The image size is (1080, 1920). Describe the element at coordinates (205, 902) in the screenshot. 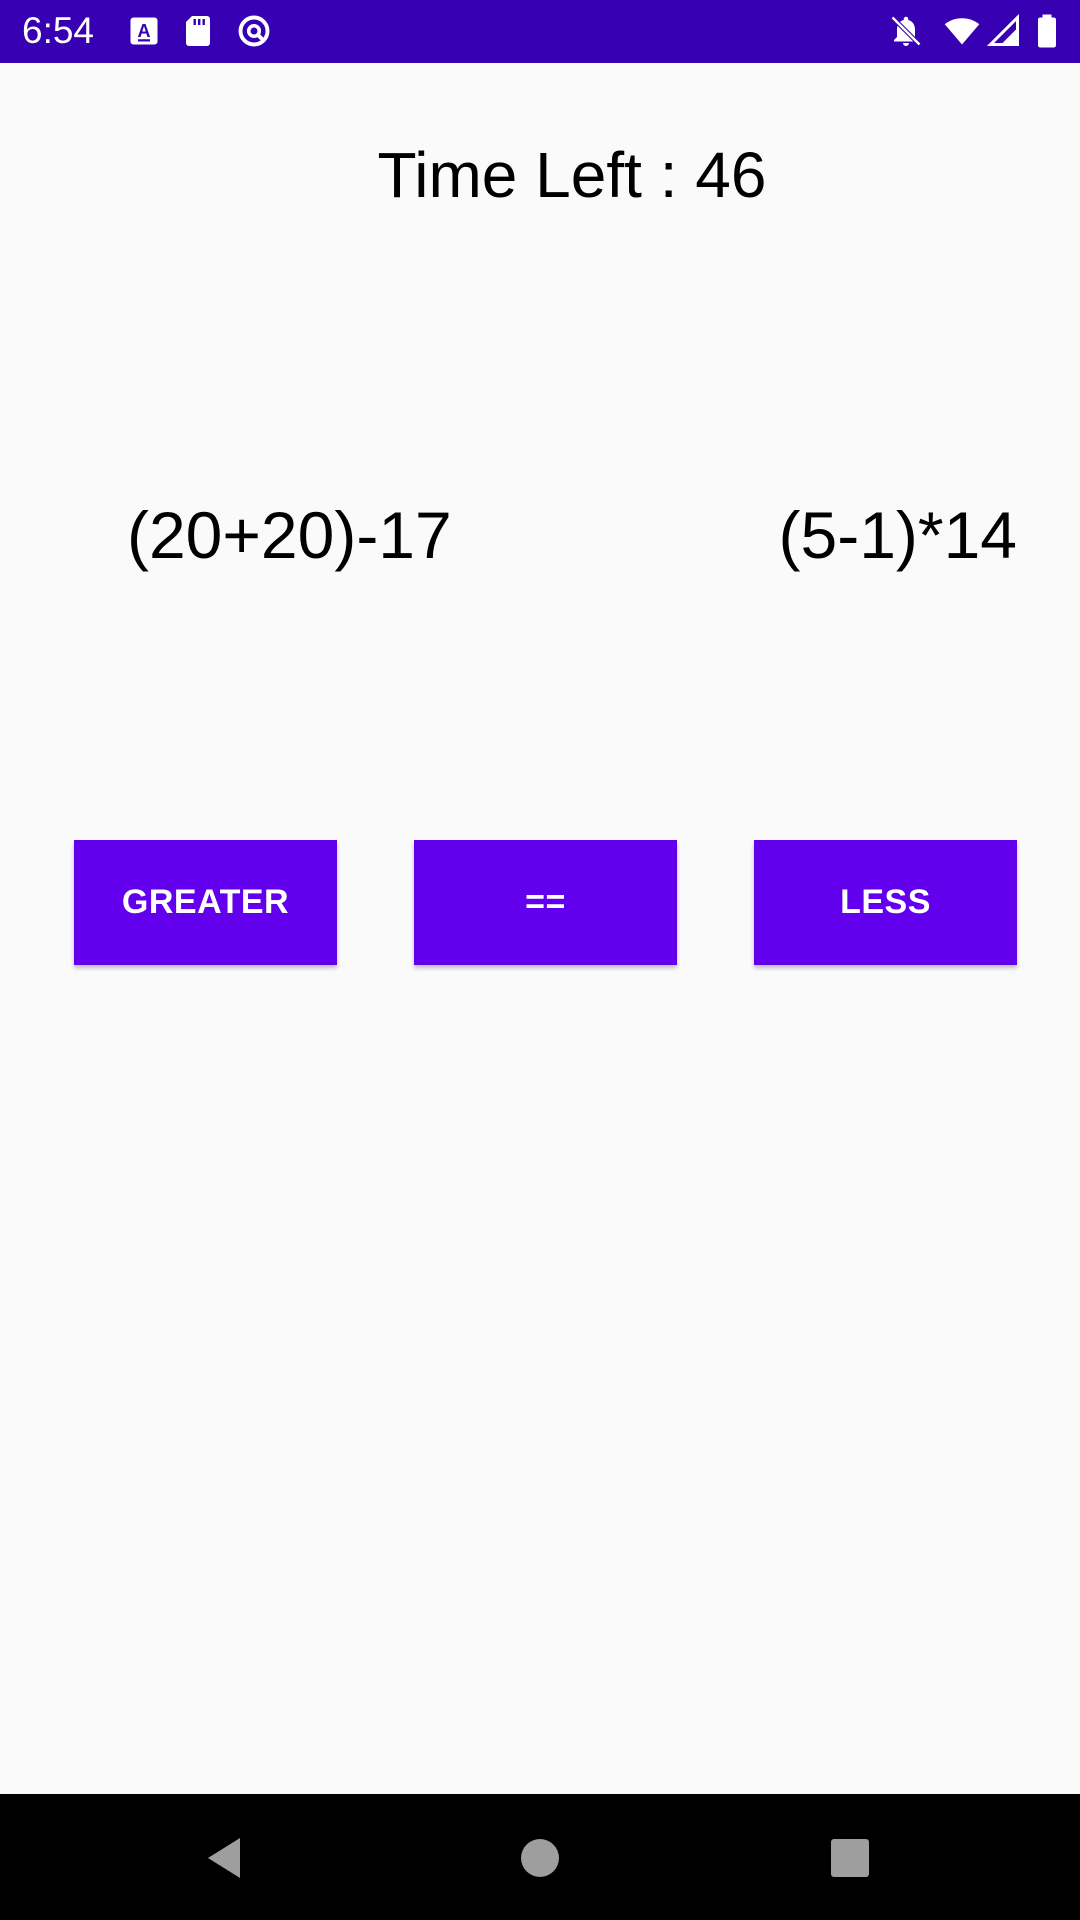

I see `greater-button: GREATER` at that location.